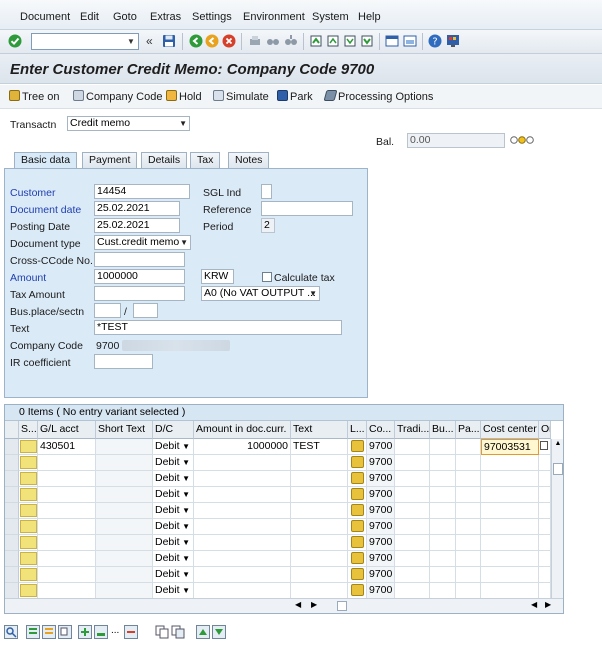  Describe the element at coordinates (212, 17) in the screenshot. I see `menu-settings: Settings` at that location.